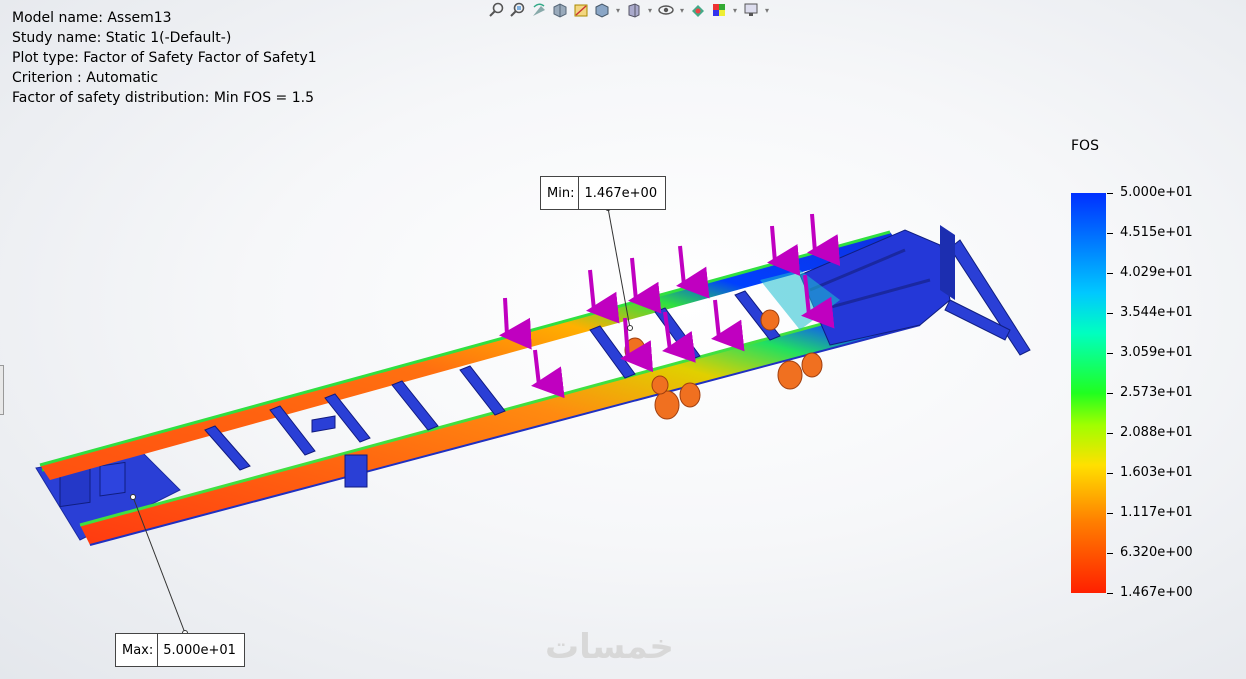  Describe the element at coordinates (1156, 592) in the screenshot. I see `legend-tick-label: 1.467e+00` at that location.